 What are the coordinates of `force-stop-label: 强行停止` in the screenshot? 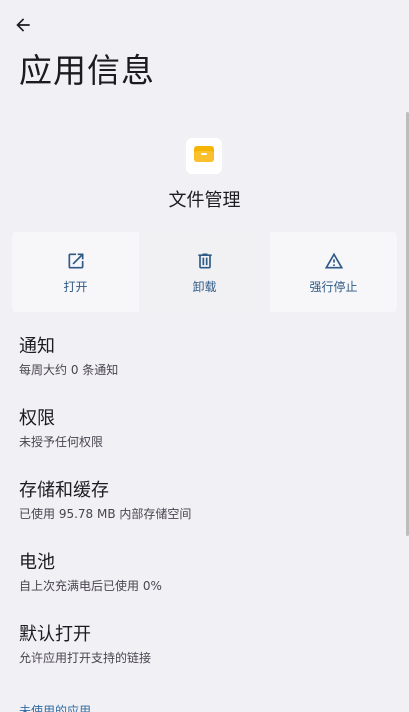 It's located at (333, 286).